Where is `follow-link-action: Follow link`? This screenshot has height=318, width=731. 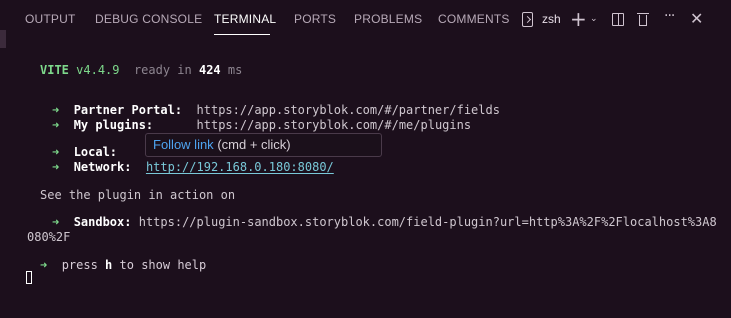 follow-link-action: Follow link is located at coordinates (183, 144).